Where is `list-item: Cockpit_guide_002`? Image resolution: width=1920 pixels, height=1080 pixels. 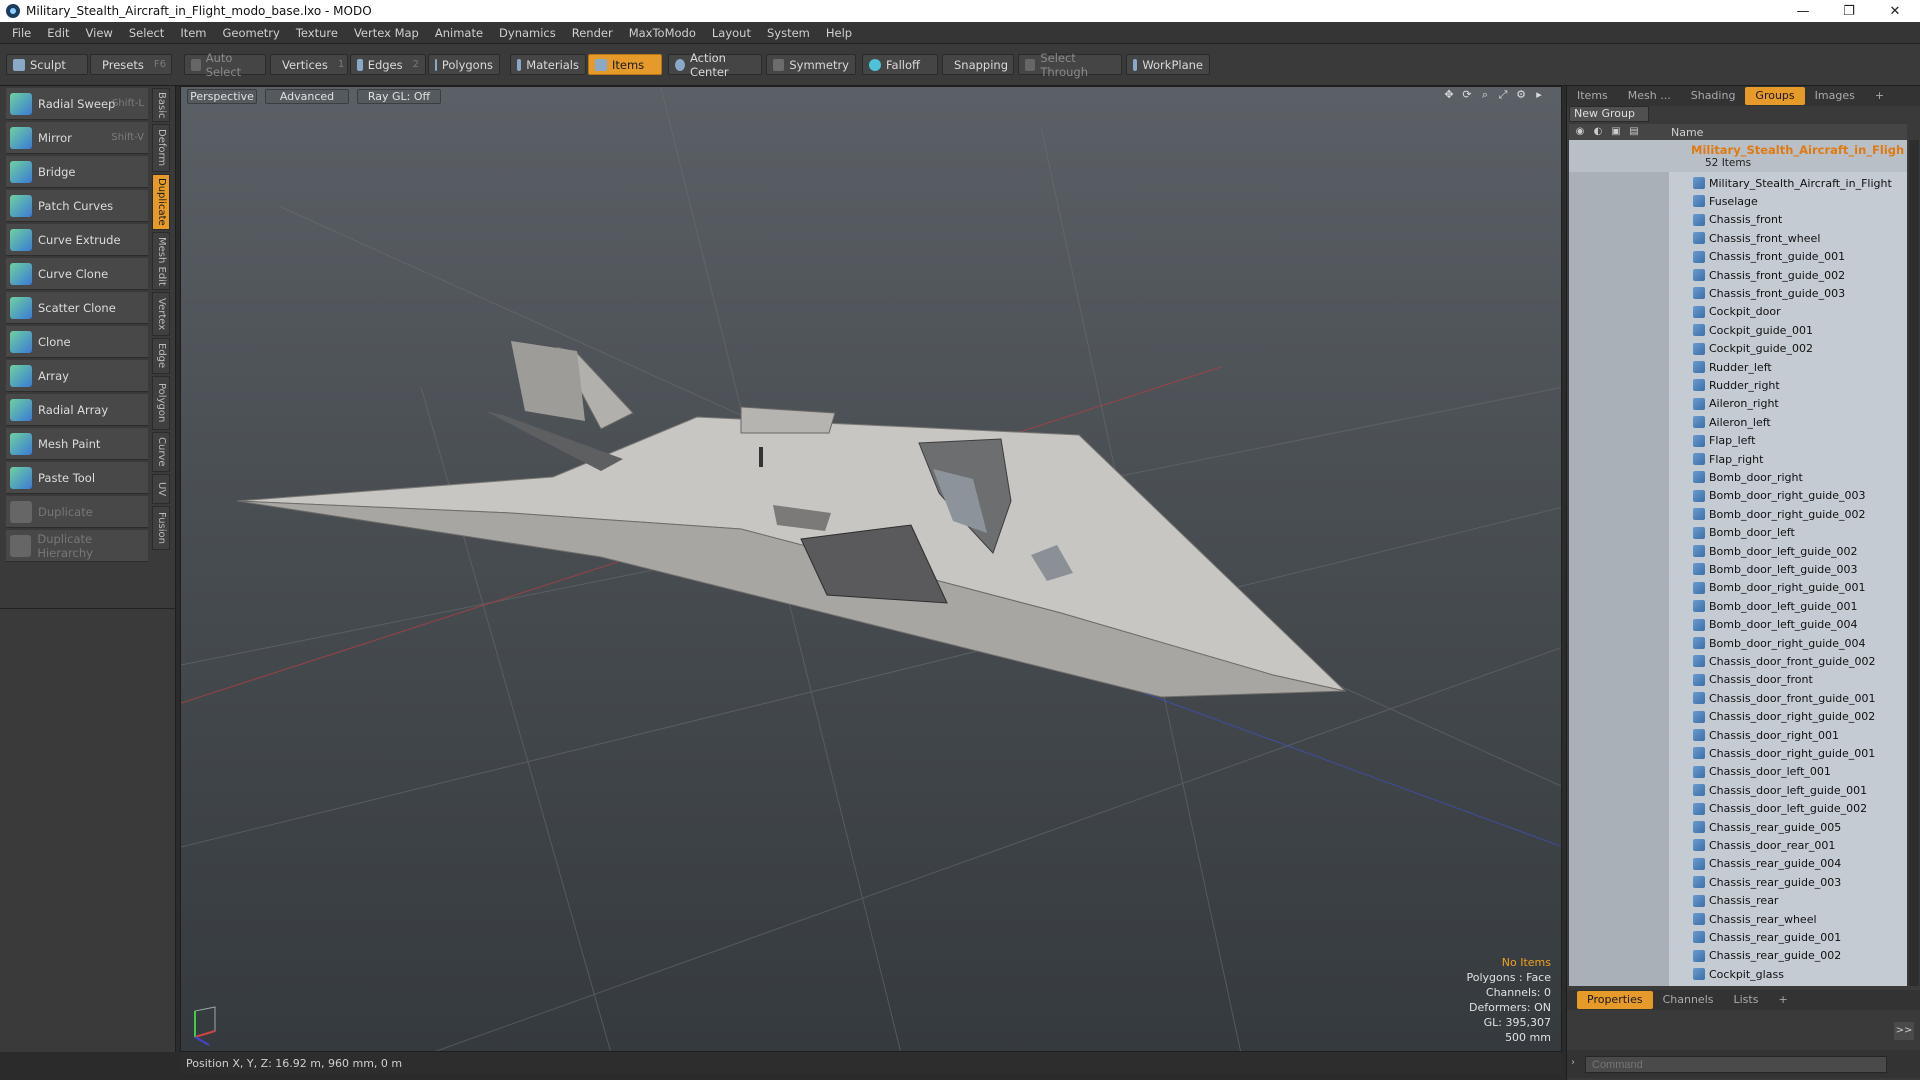
list-item: Cockpit_guide_002 is located at coordinates (1738, 349).